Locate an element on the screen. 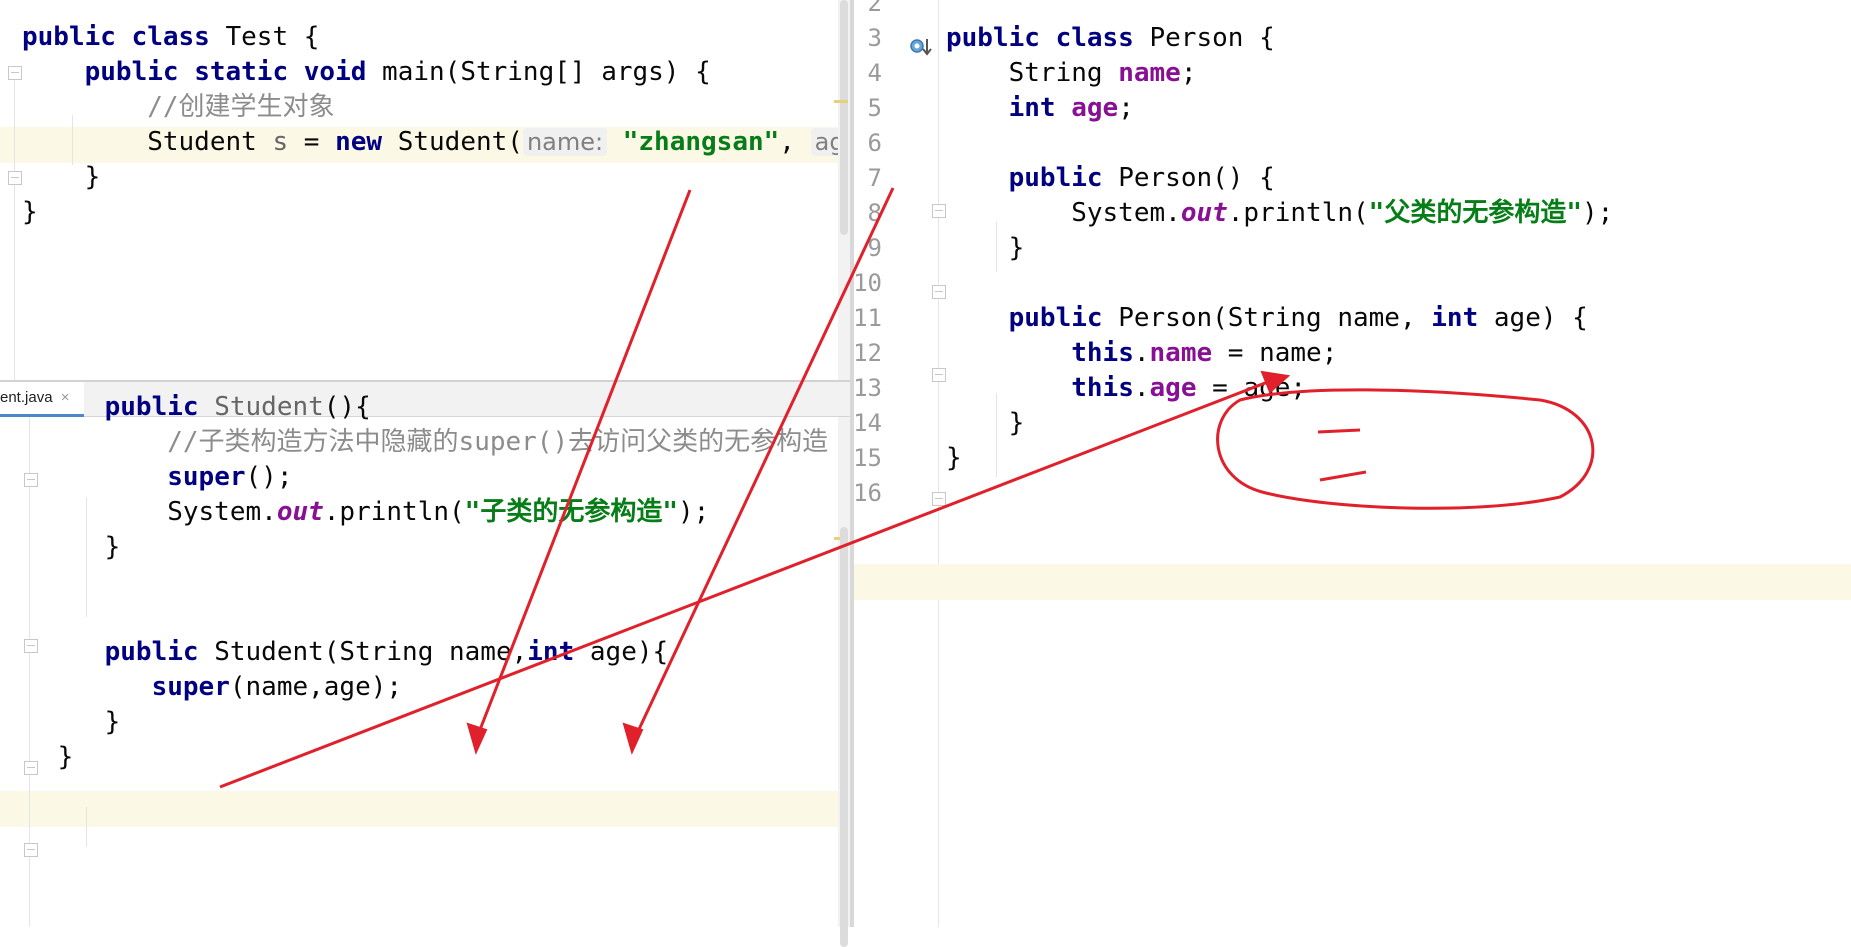 This screenshot has width=1851, height=947. code-line: System.out.println("父类的无参构造"); is located at coordinates (1279, 213).